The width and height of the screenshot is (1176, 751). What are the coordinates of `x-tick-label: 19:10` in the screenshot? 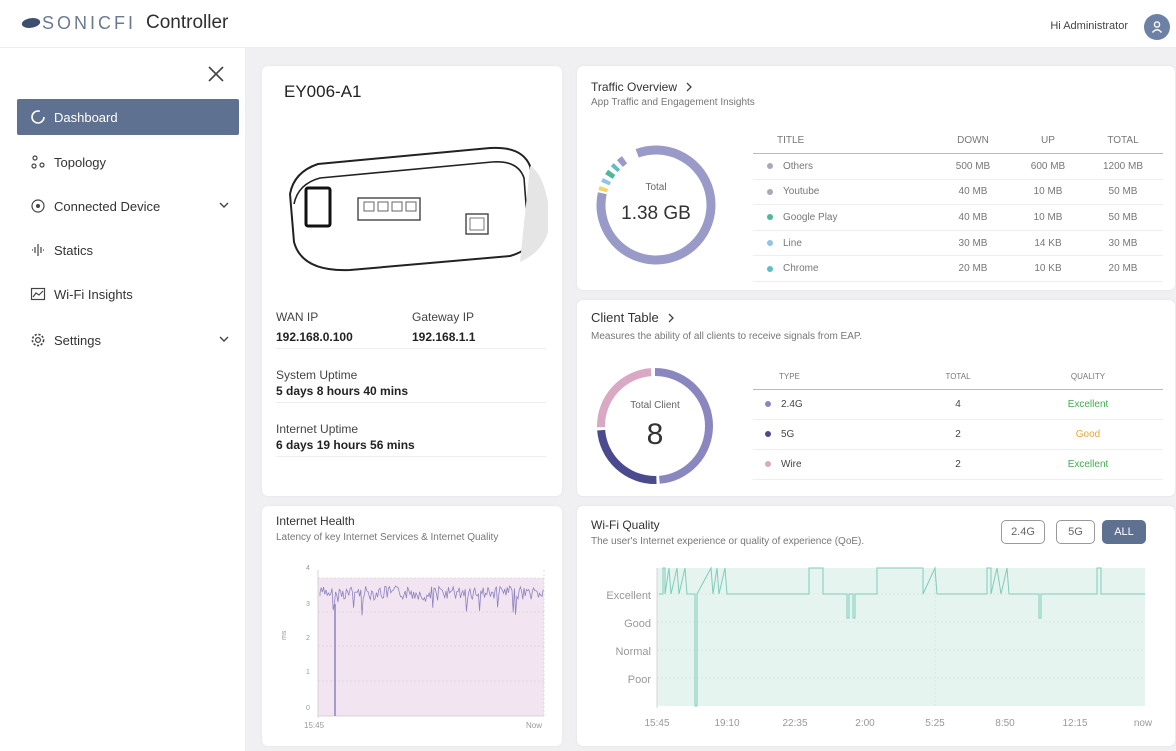 It's located at (726, 723).